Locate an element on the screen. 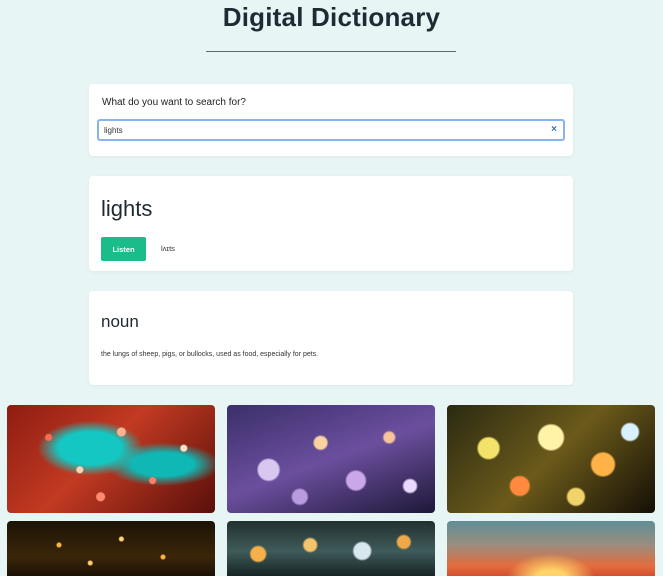 This screenshot has width=663, height=576. search-label: What do you want to search for? is located at coordinates (174, 102).